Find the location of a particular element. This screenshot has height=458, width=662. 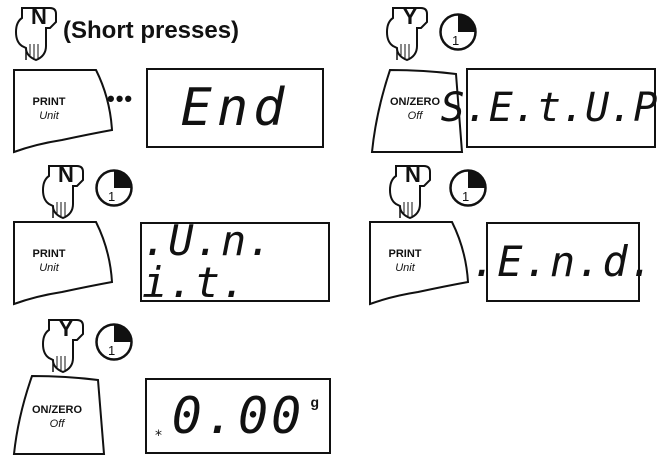

display-text: End is located at coordinates (235, 108).